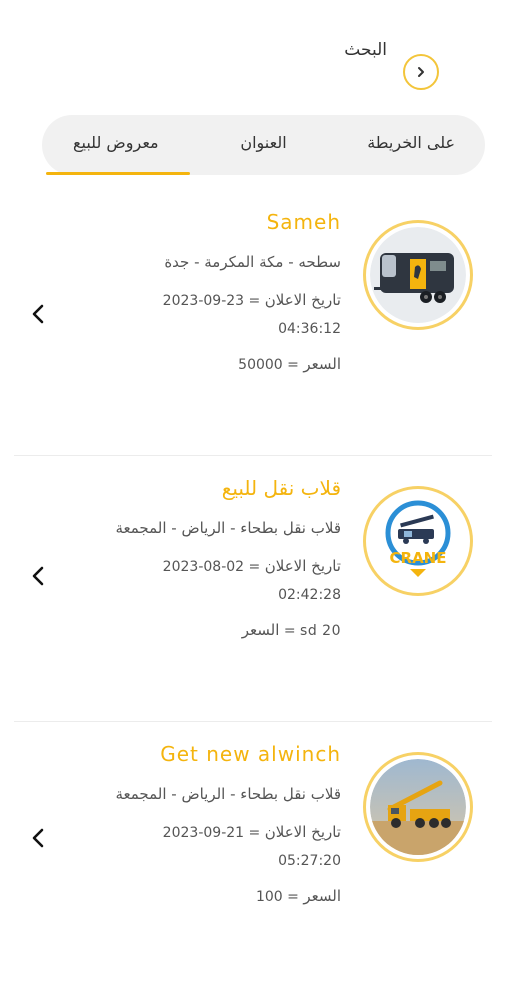 The width and height of the screenshot is (506, 988). I want to click on time-value: 04:36:12, so click(309, 329).